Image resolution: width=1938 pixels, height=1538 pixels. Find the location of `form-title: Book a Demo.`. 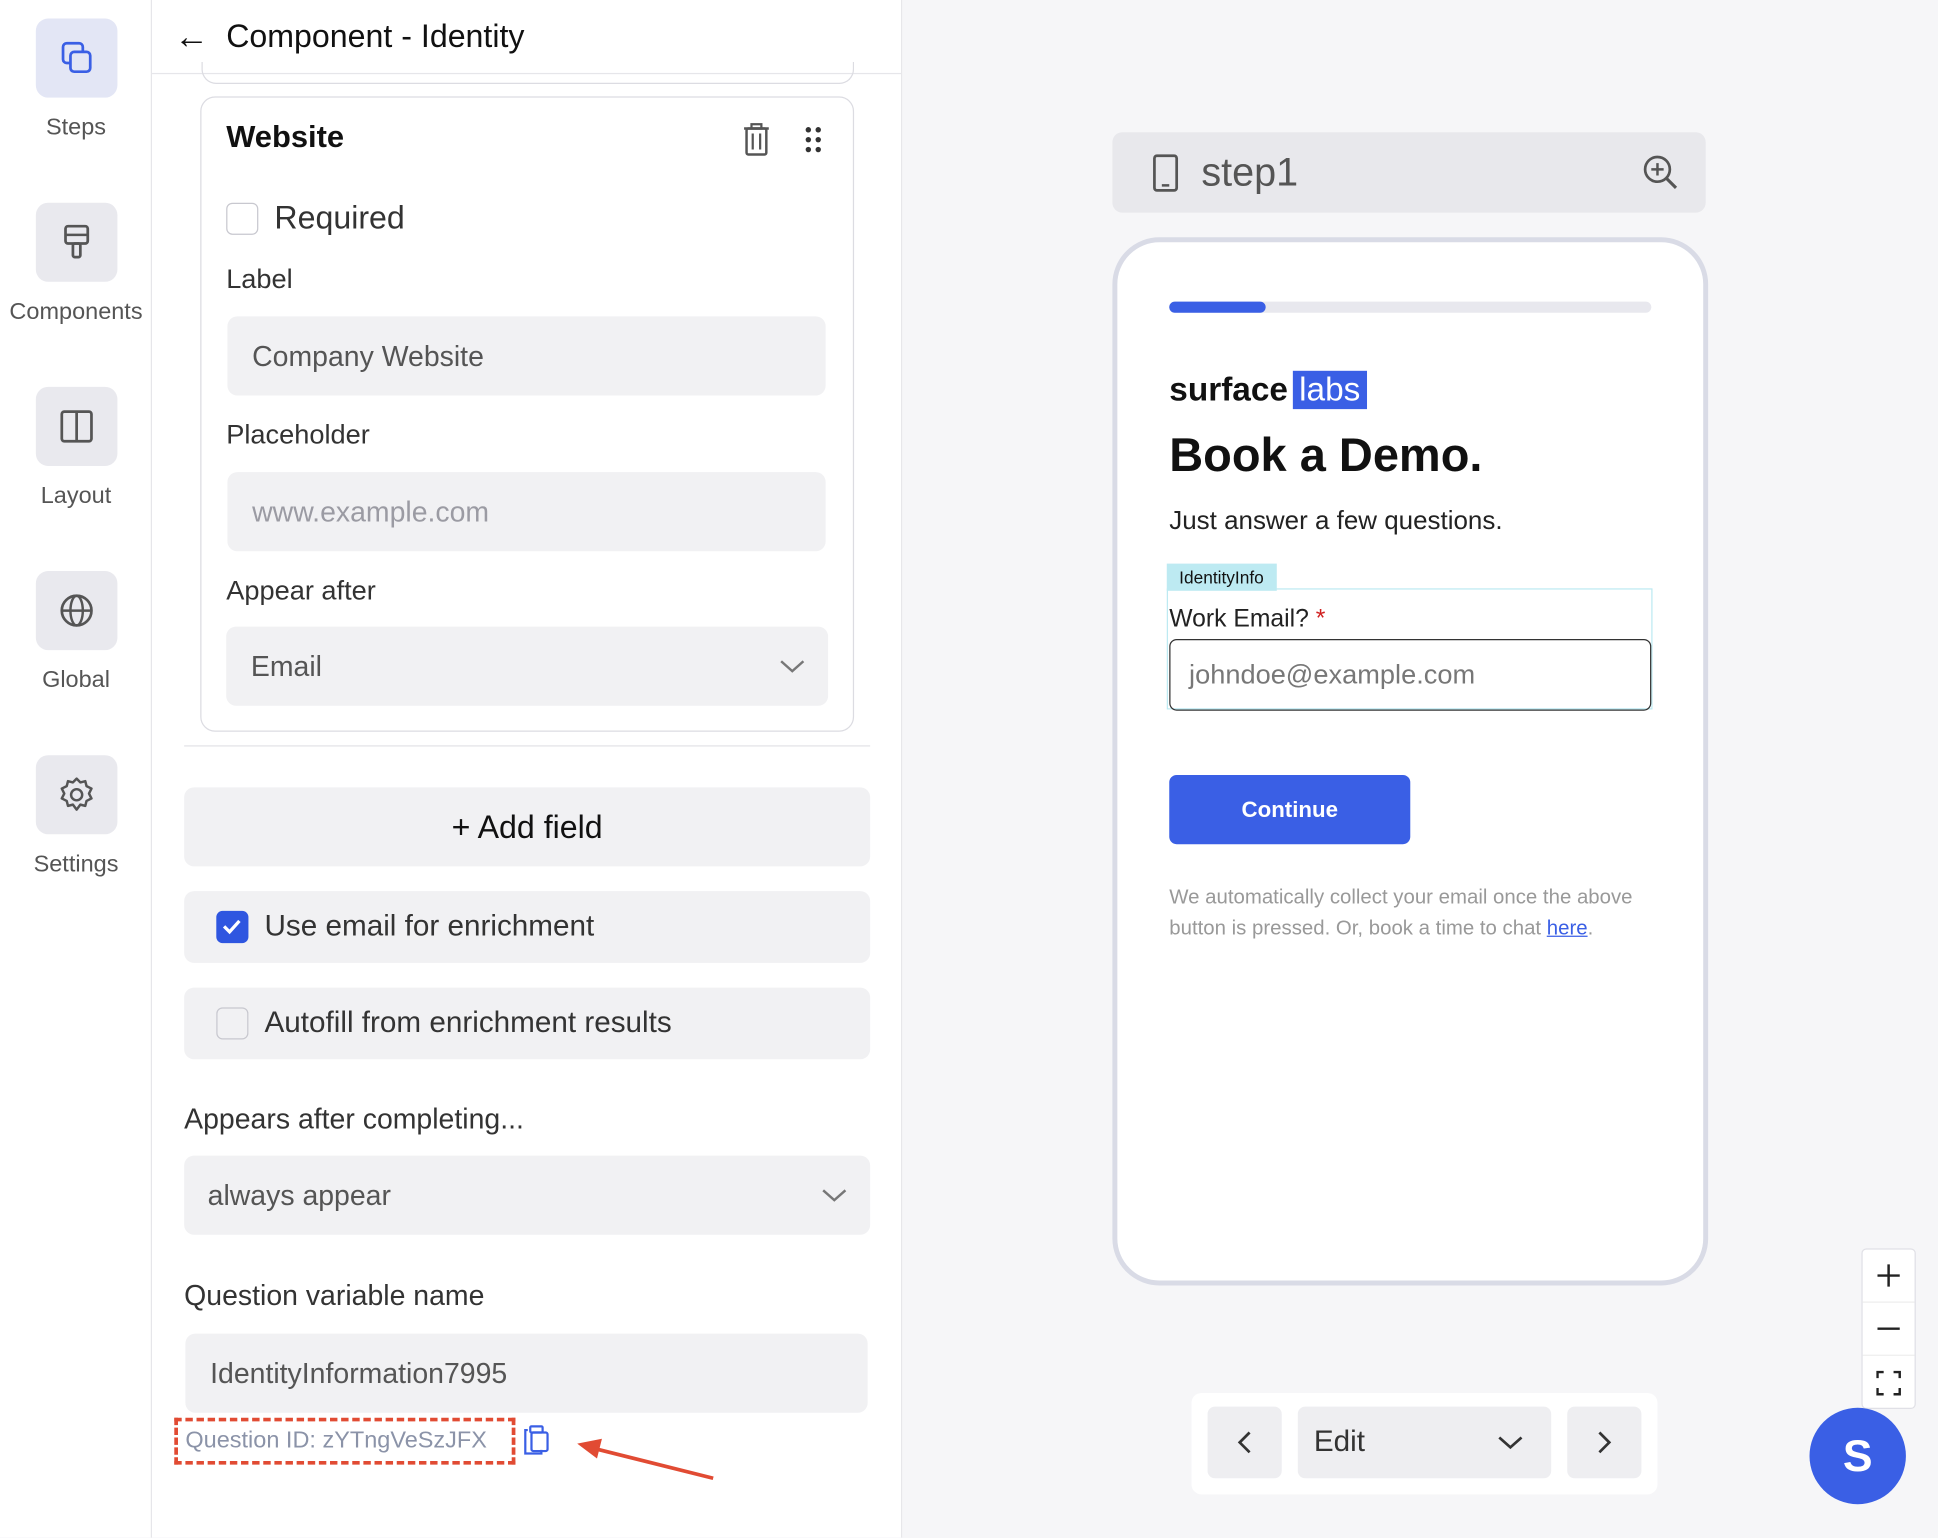

form-title: Book a Demo. is located at coordinates (1326, 456).